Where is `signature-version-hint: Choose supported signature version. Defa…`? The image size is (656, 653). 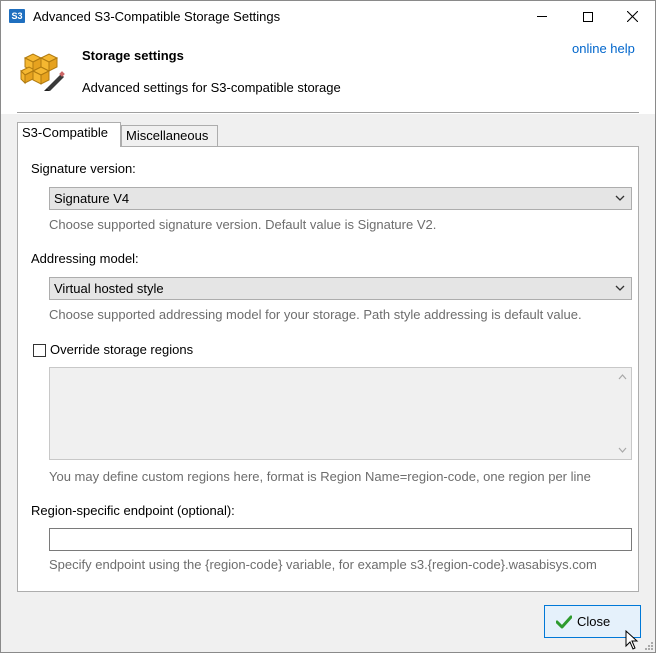 signature-version-hint: Choose supported signature version. Defa… is located at coordinates (243, 224).